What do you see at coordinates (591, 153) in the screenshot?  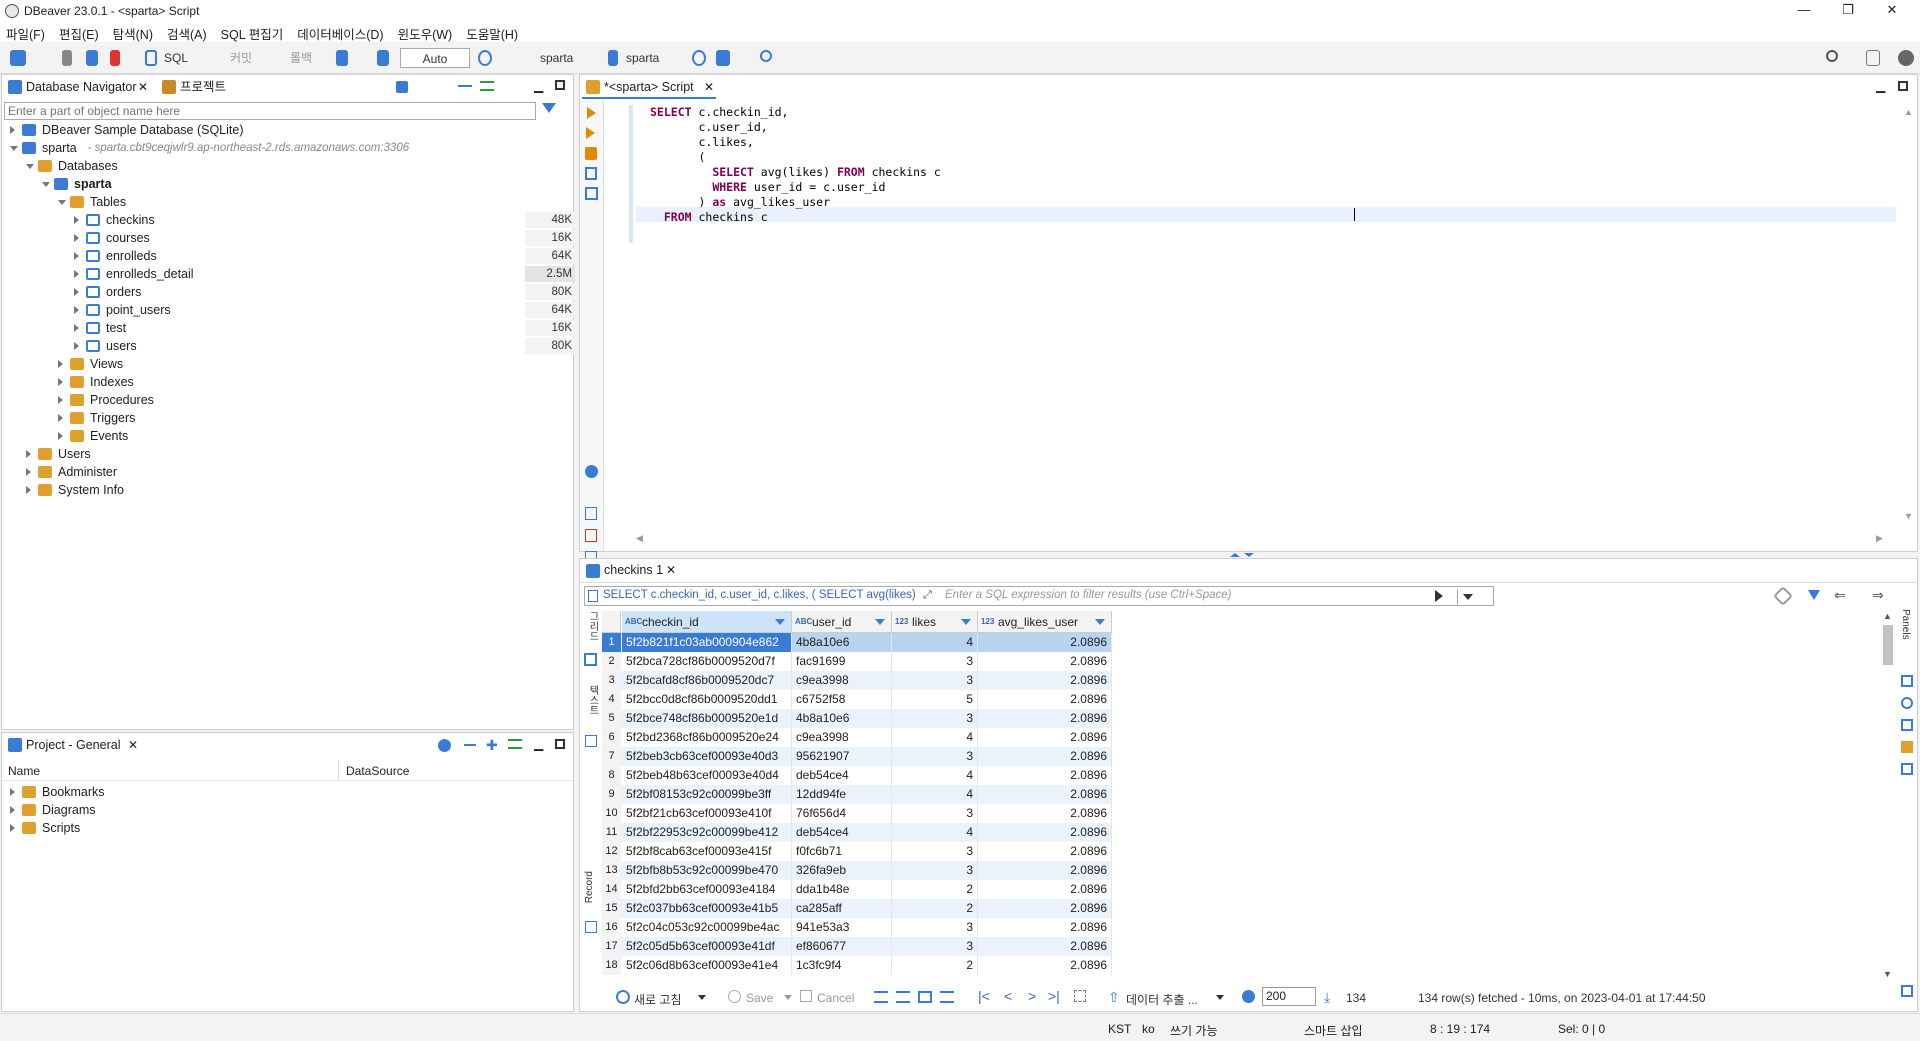 I see `execute-new-tab-icon` at bounding box center [591, 153].